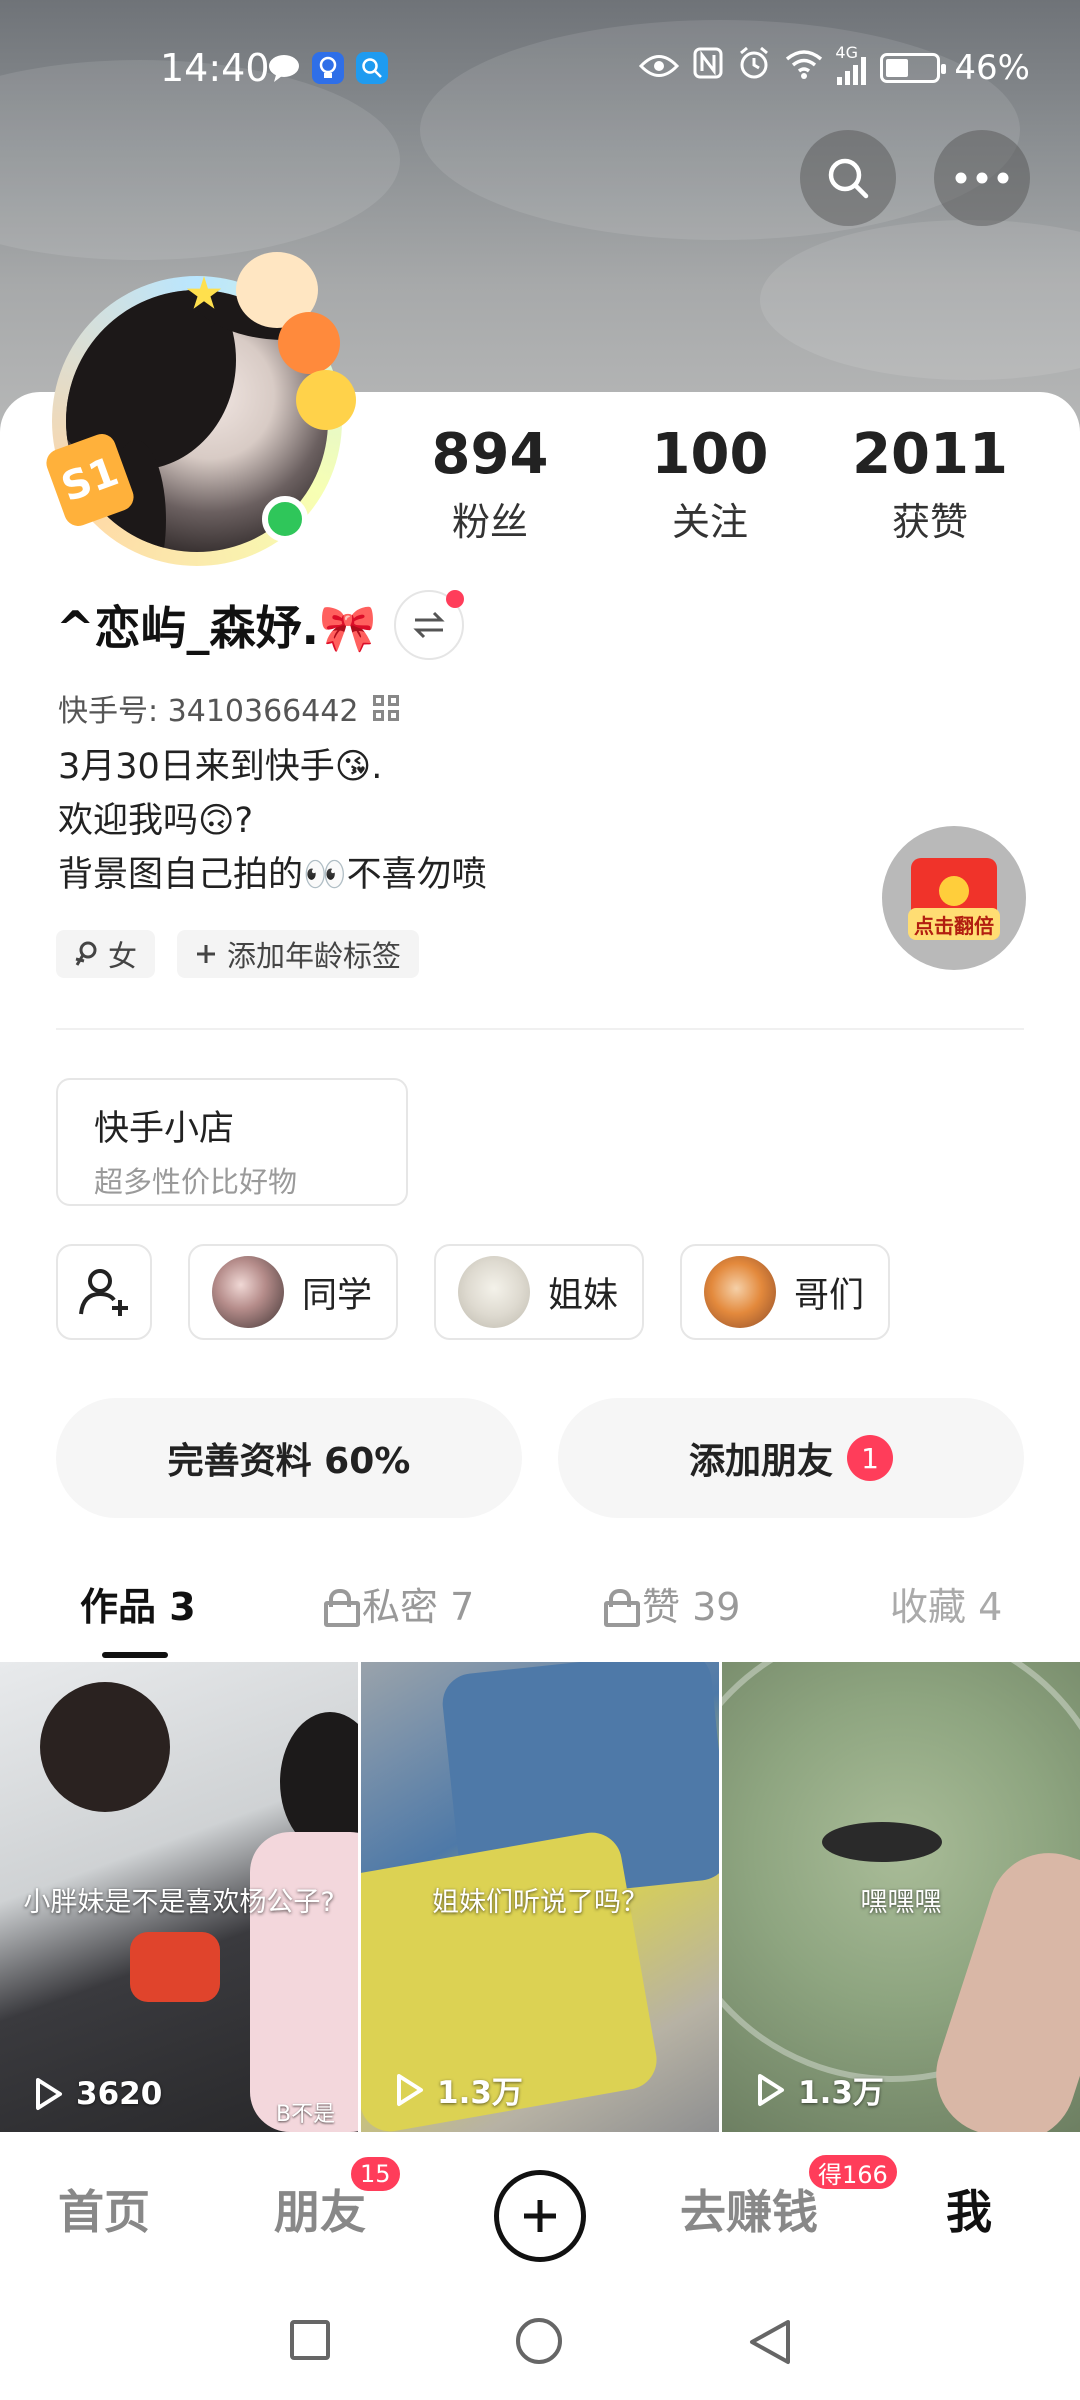  Describe the element at coordinates (337, 1295) in the screenshot. I see `group-label: 同学` at that location.